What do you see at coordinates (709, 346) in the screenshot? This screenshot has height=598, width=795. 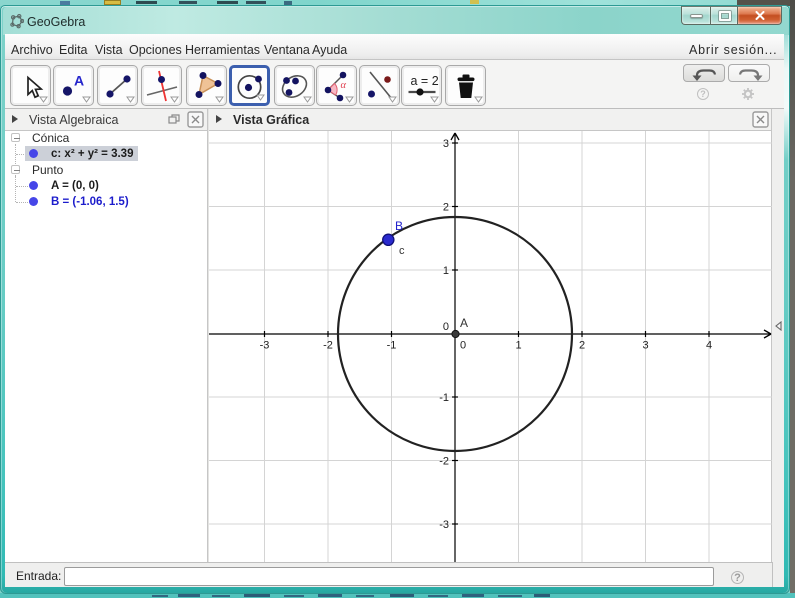 I see `svg-text: 4` at bounding box center [709, 346].